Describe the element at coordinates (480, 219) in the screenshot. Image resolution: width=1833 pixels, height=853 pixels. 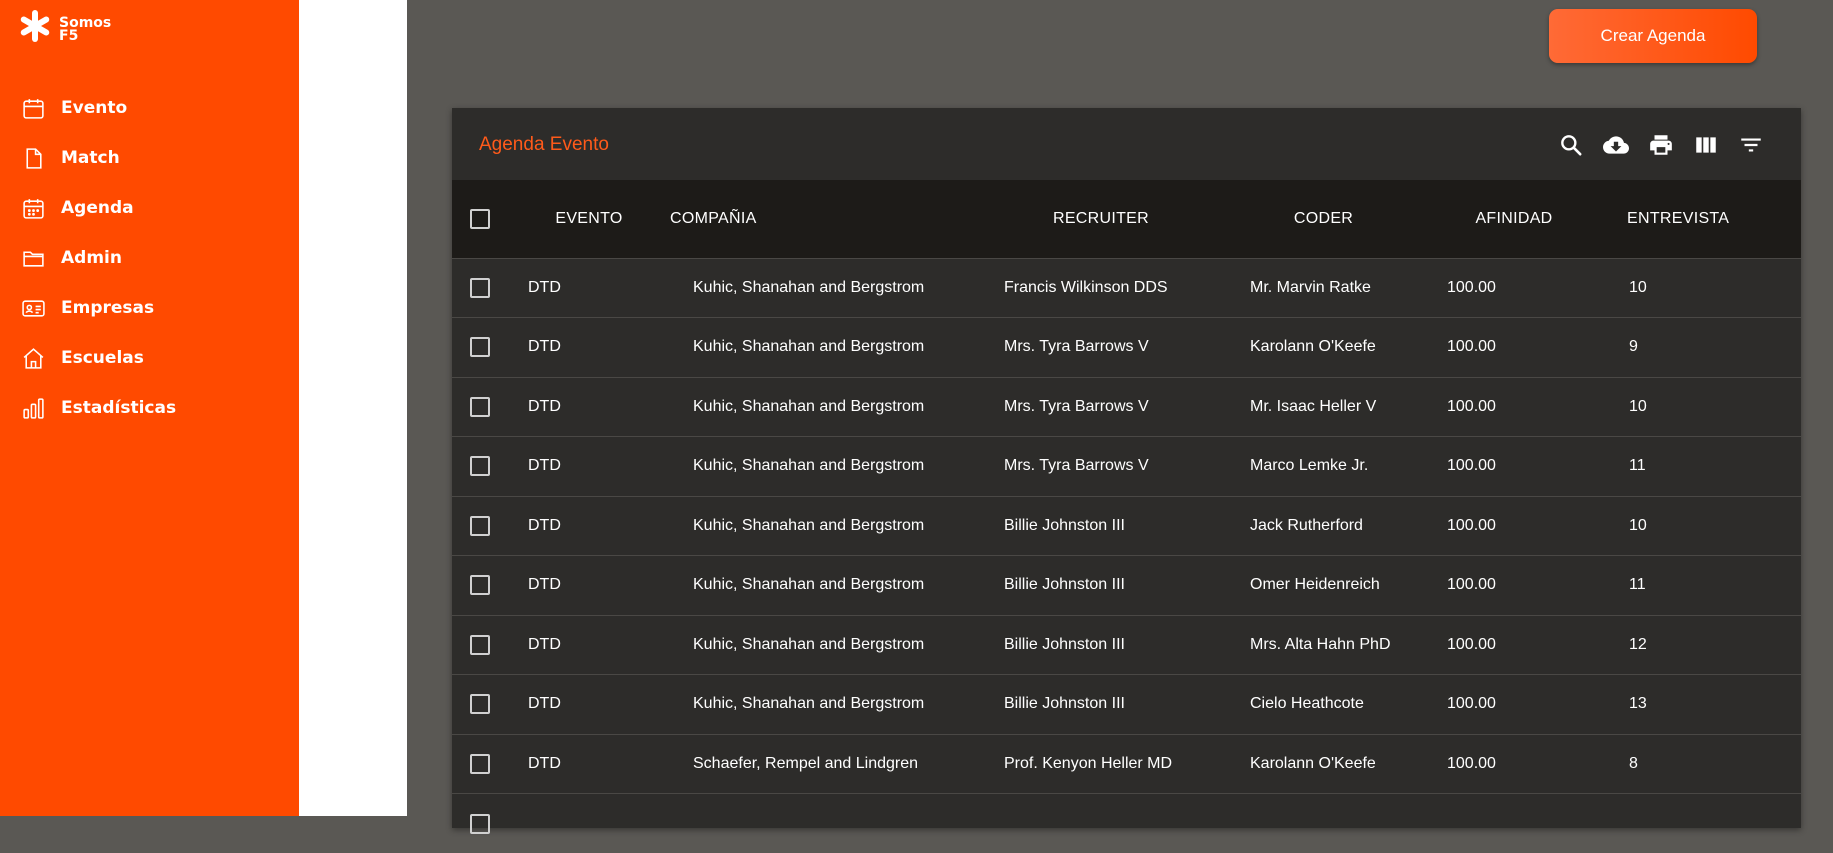
I see `select-all-checkbox` at that location.